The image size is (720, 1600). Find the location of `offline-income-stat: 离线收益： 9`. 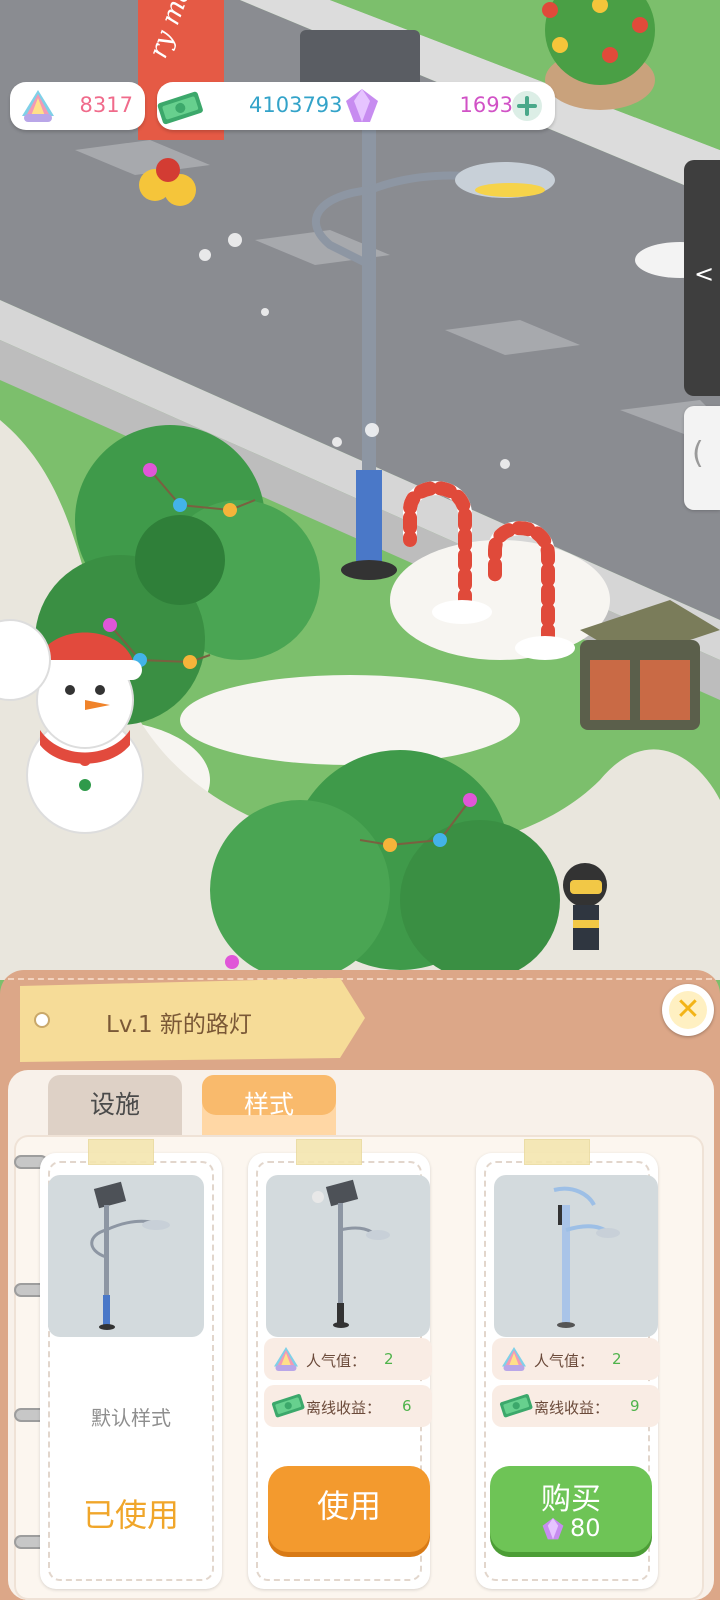

offline-income-stat: 离线收益： 9 is located at coordinates (576, 1406).